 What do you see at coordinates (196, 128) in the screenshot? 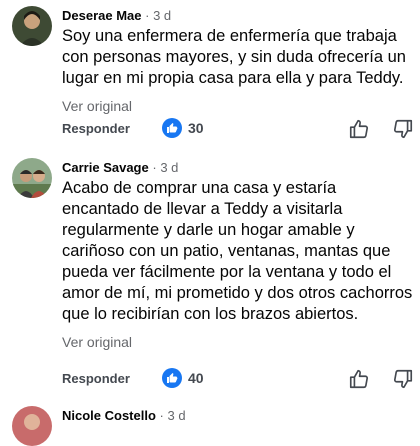
I see `reaction-count: 30` at bounding box center [196, 128].